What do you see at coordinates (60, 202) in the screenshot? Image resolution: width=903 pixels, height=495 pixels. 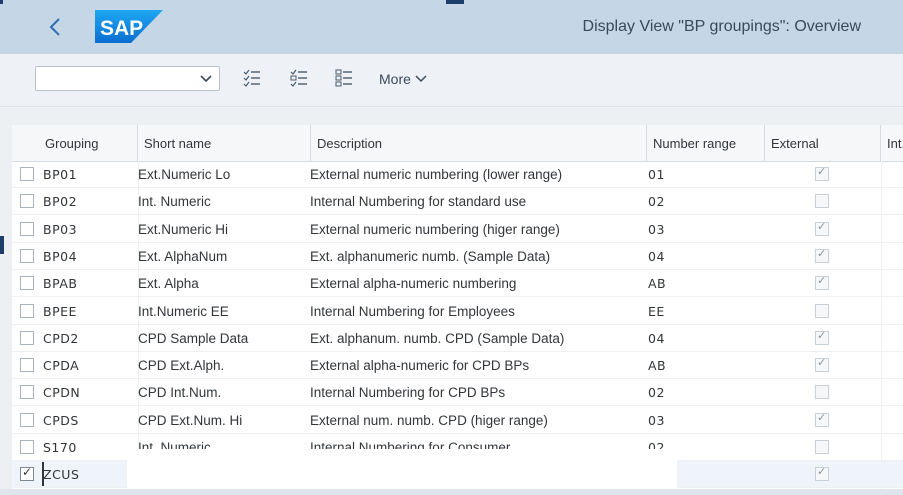 I see `grouping-cell: BP02` at bounding box center [60, 202].